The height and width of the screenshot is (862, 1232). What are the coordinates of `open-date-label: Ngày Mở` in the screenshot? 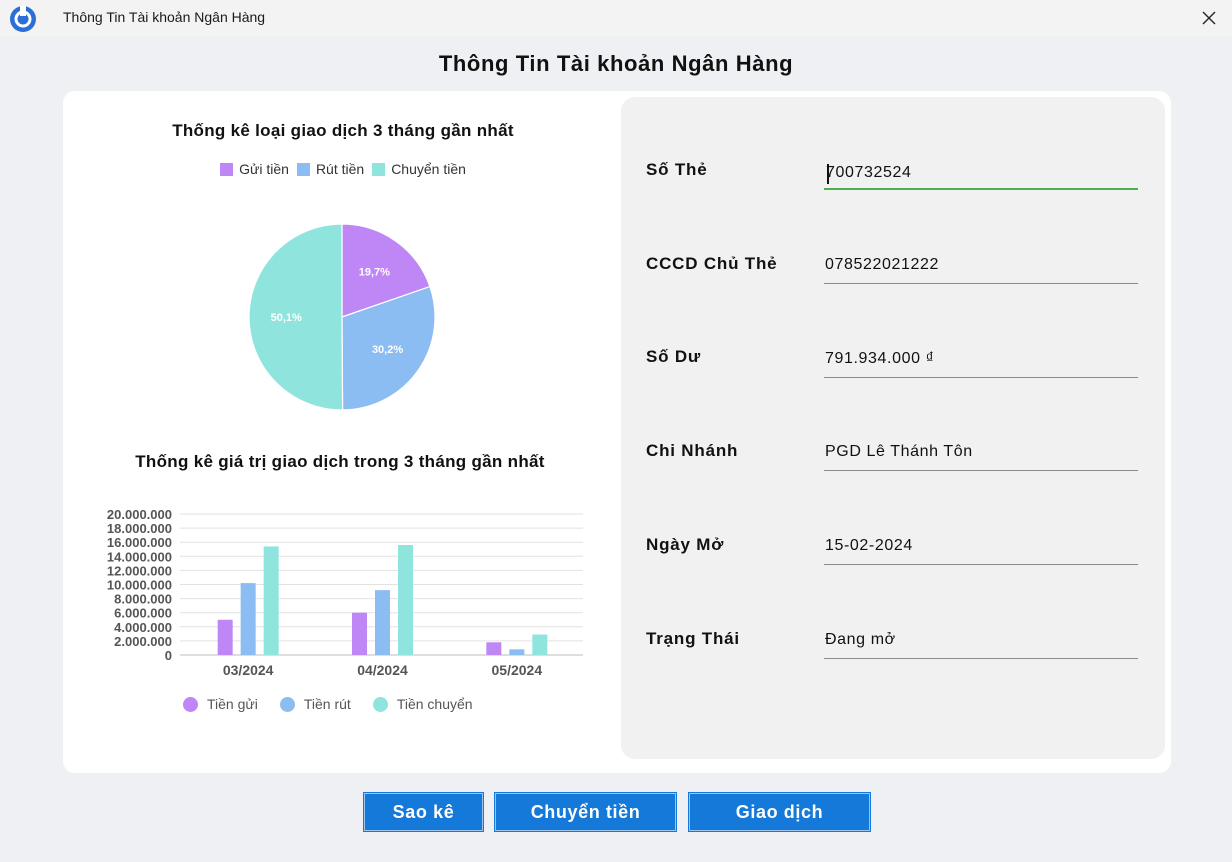 It's located at (685, 544).